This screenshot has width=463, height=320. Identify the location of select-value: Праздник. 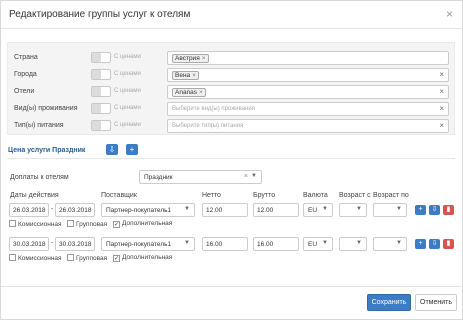
(158, 177).